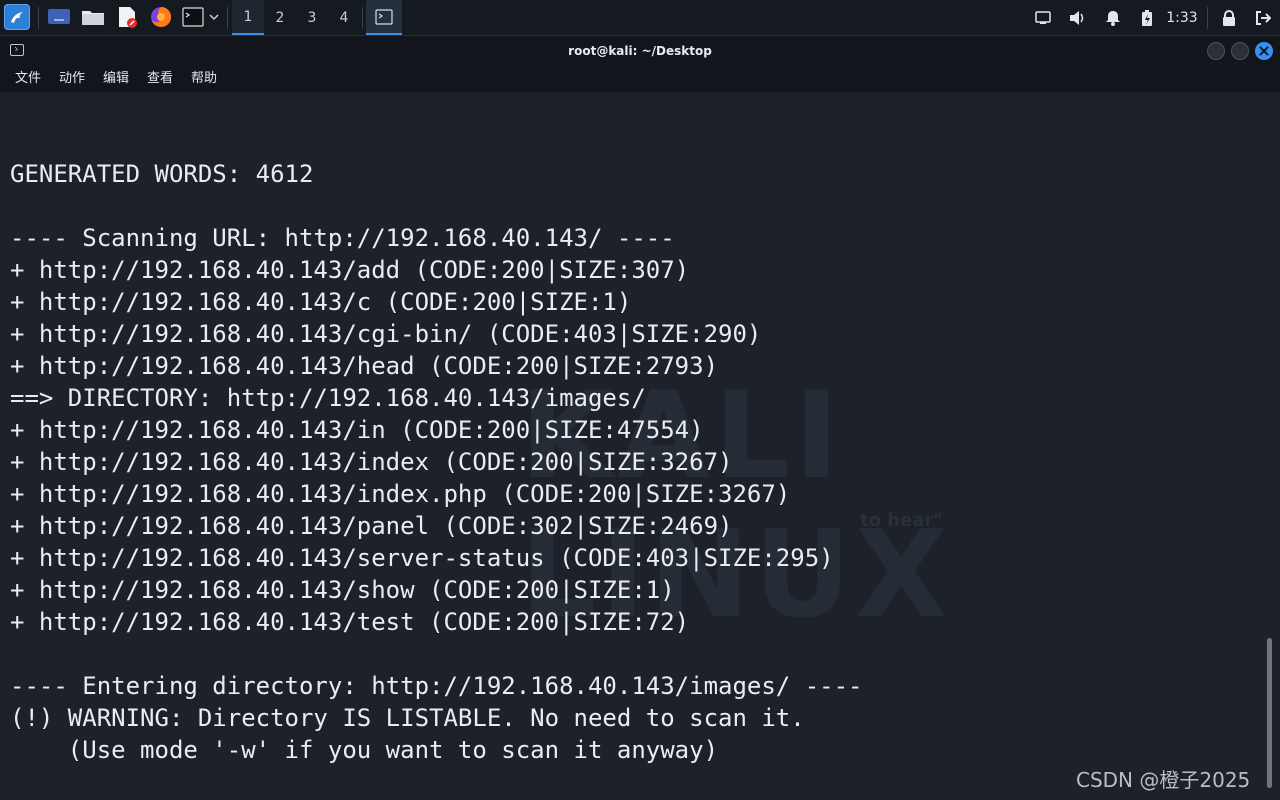 The image size is (1280, 800). I want to click on taskbar: 1 2 3 4 1:33, so click(640, 18).